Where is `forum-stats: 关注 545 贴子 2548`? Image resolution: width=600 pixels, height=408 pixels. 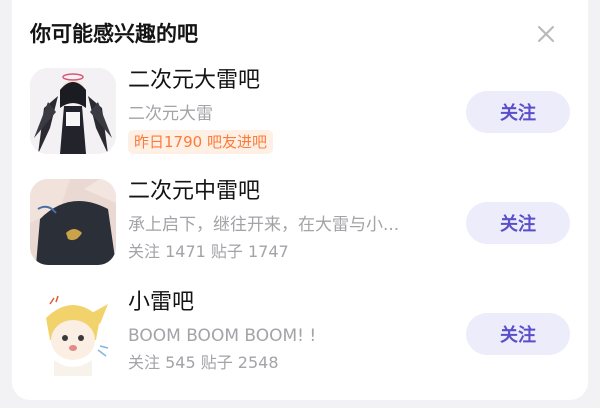 forum-stats: 关注 545 贴子 2548 is located at coordinates (203, 362).